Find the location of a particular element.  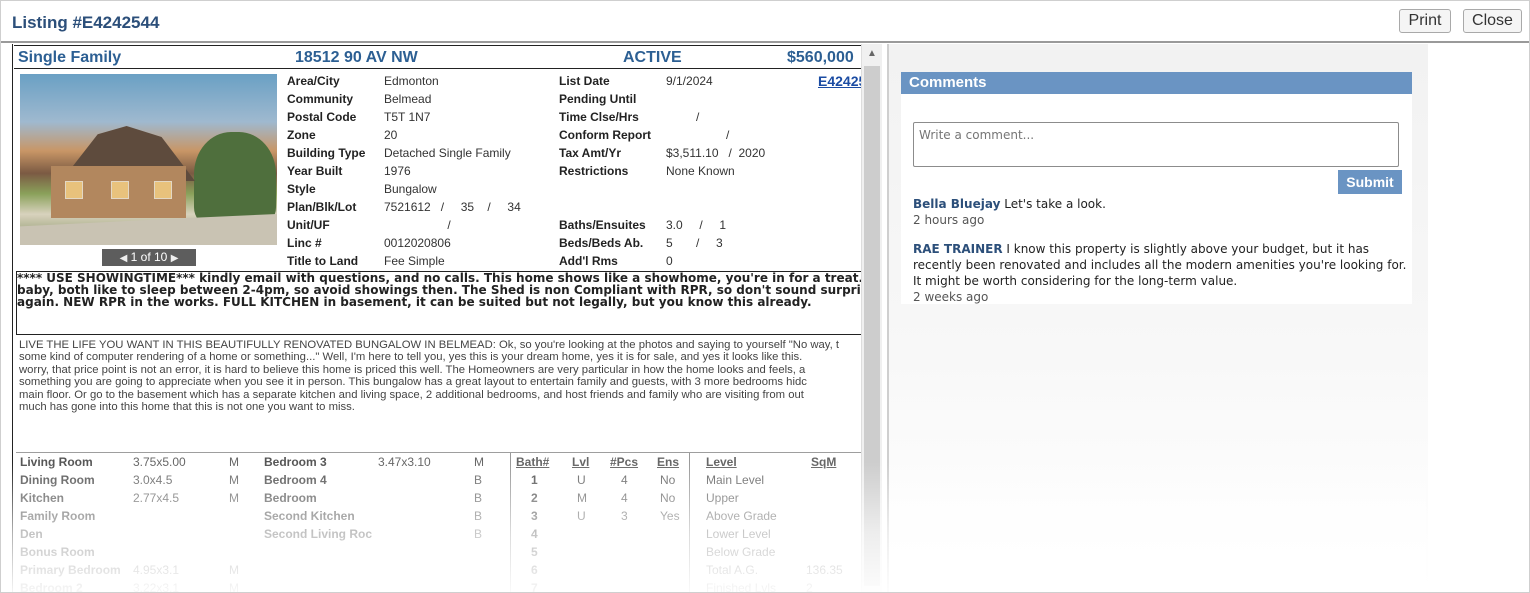

report-scrollbar: ▲ is located at coordinates (871, 318).